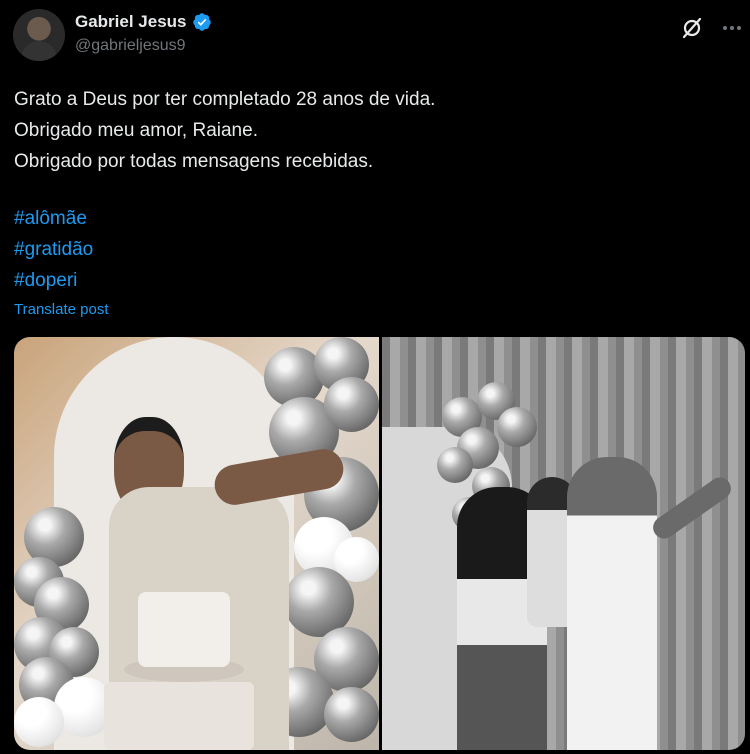 The image size is (750, 754). Describe the element at coordinates (61, 309) in the screenshot. I see `translate-post-link: Translate post` at that location.